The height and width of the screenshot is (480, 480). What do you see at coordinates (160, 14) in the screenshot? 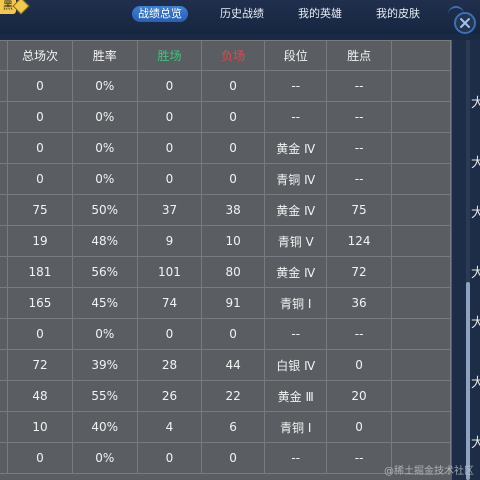
I see `tab-overview: 战绩总览` at bounding box center [160, 14].